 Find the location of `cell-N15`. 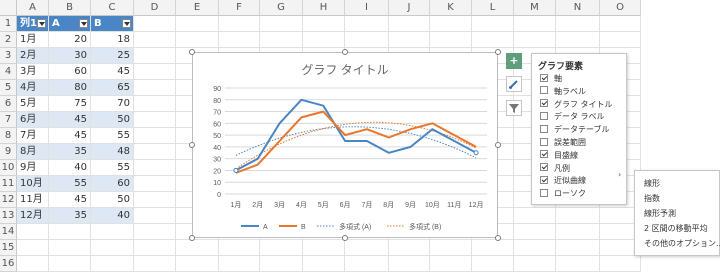

cell-N15 is located at coordinates (578, 248).